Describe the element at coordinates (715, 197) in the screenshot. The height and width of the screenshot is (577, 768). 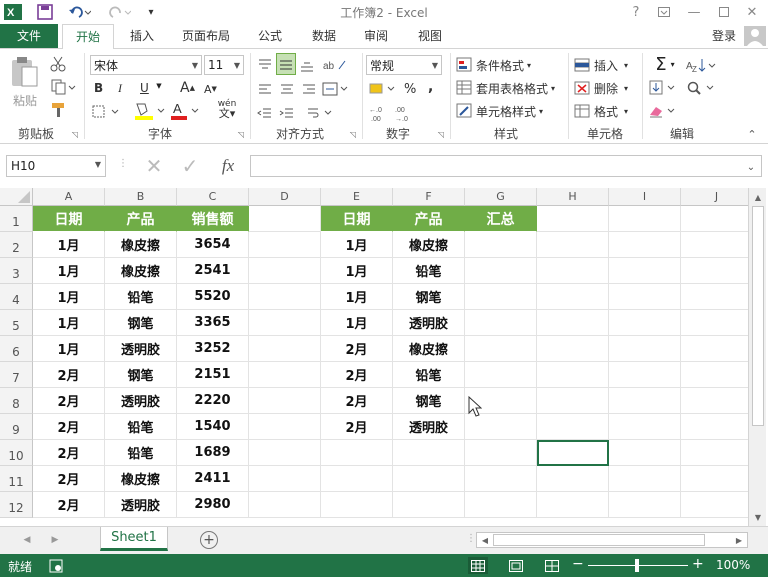
I see `column-header: J` at that location.